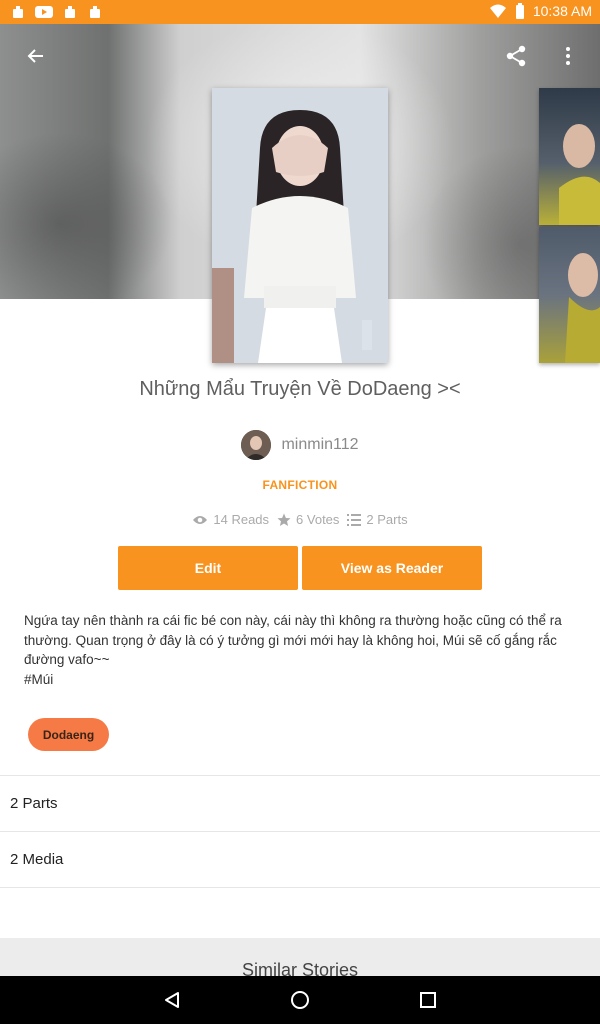 The height and width of the screenshot is (1024, 600). I want to click on parts-count: 2 Parts, so click(387, 519).